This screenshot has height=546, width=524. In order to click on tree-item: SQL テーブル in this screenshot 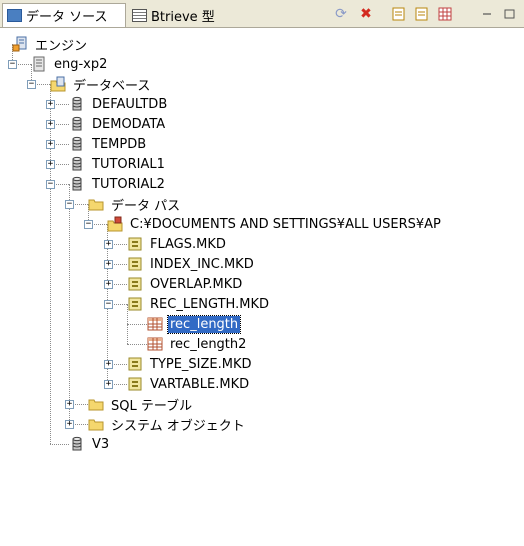, I will do `click(141, 404)`.